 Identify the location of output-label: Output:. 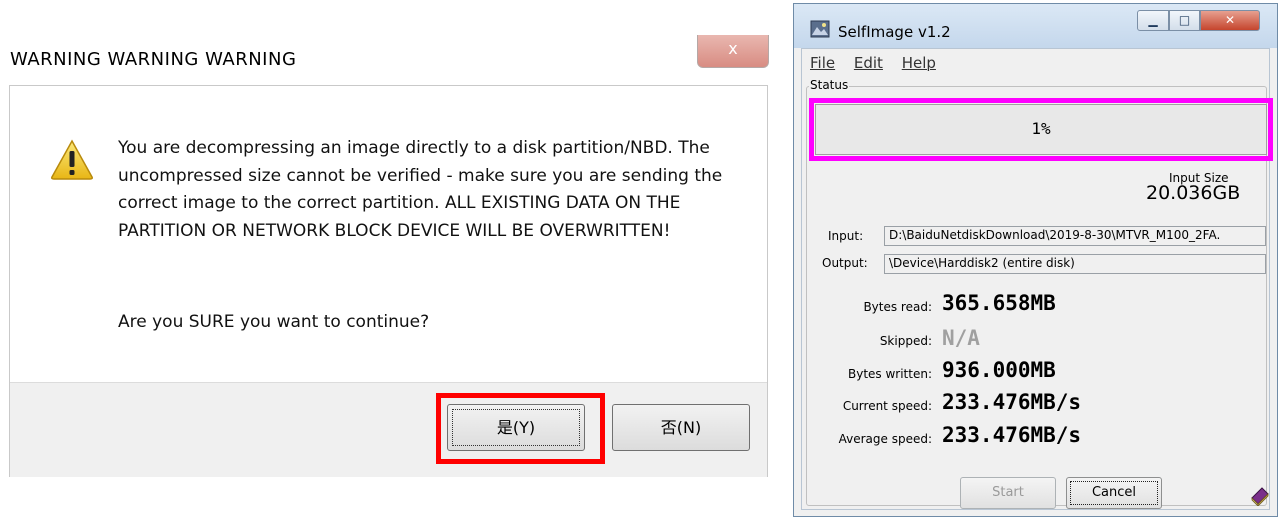
(845, 263).